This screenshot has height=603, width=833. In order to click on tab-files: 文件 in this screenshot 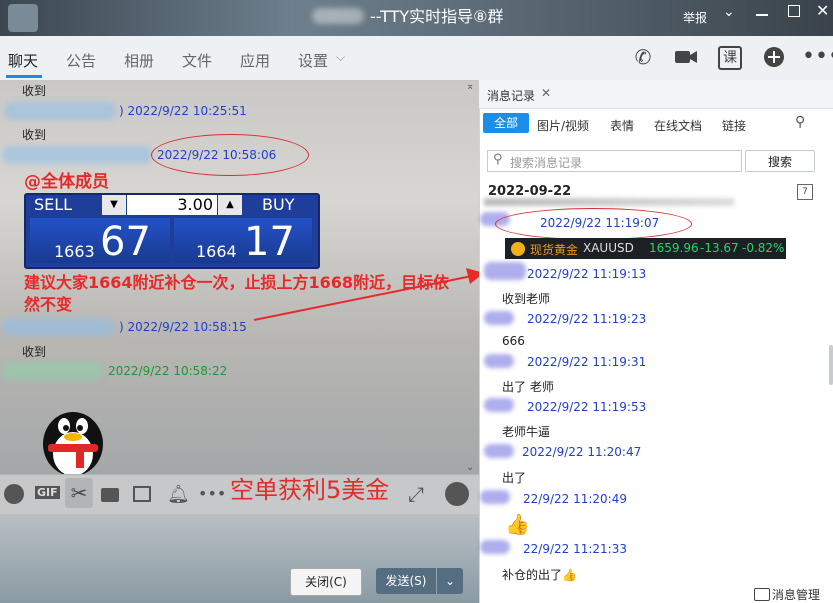, I will do `click(197, 60)`.